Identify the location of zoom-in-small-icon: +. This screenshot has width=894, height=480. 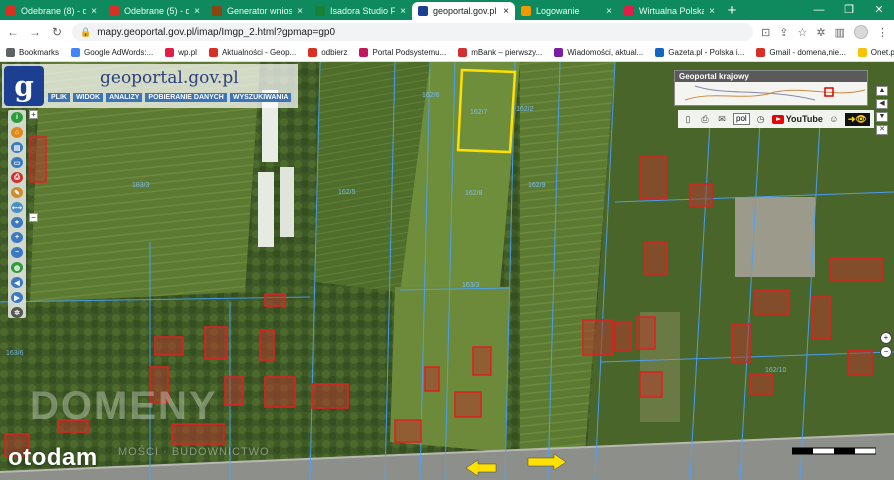
(886, 338).